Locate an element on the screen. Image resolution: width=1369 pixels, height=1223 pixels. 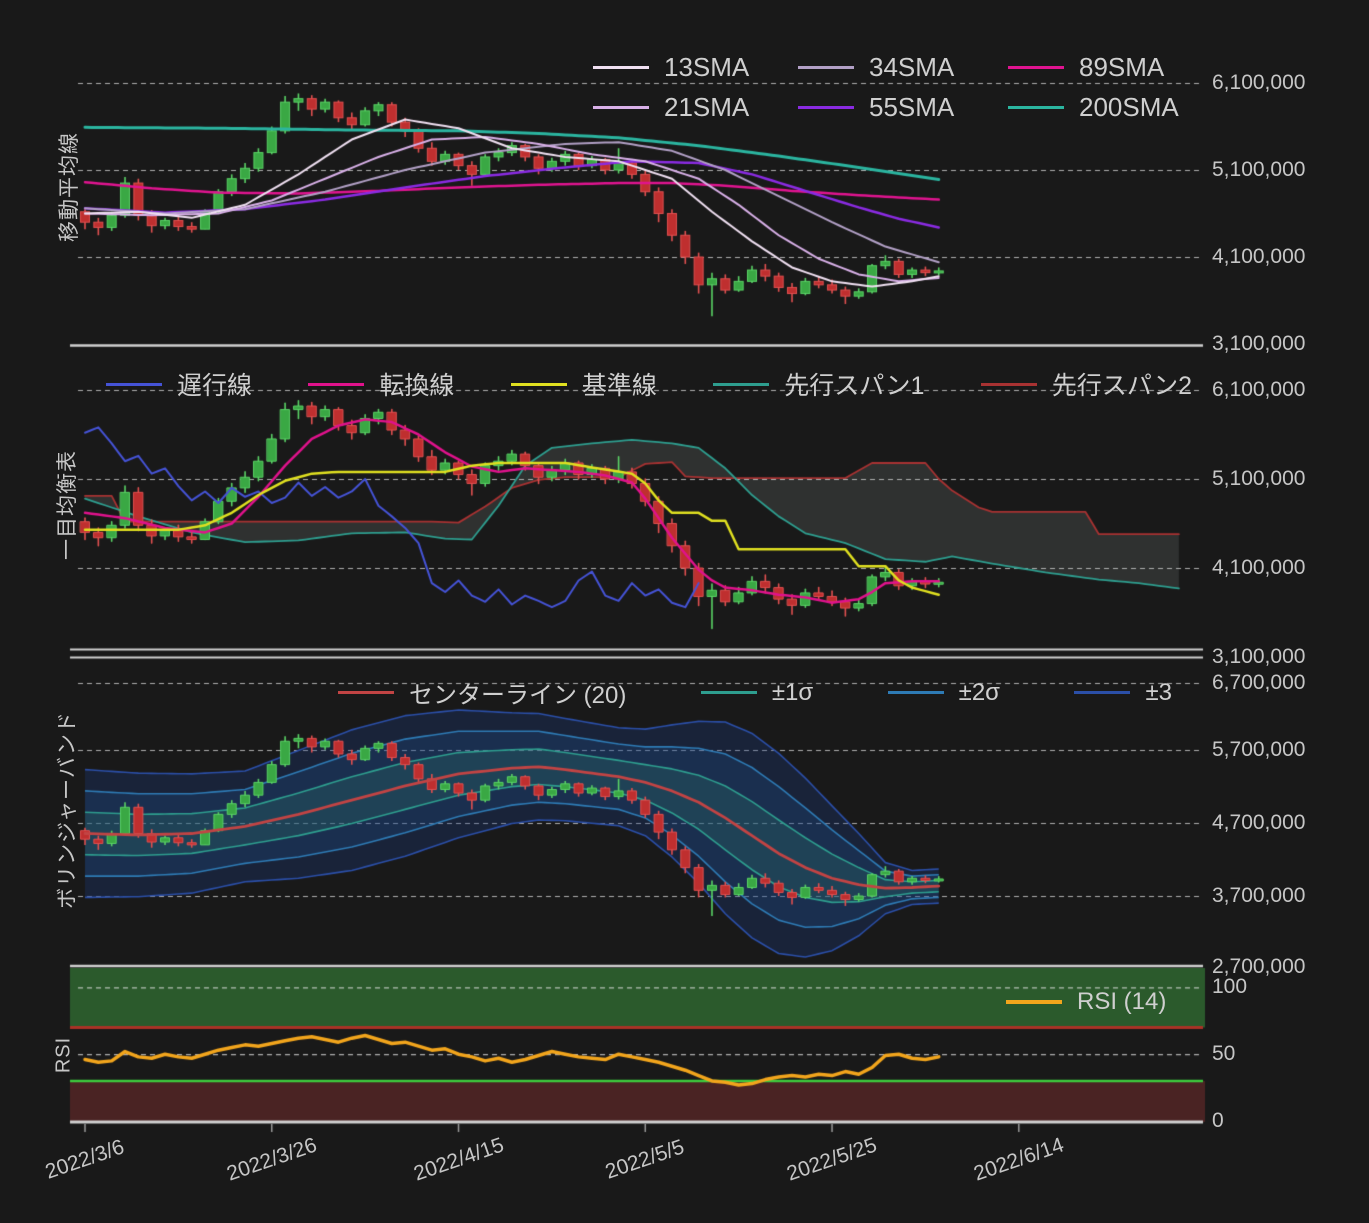
legend-label: 34SMA is located at coordinates (912, 67).